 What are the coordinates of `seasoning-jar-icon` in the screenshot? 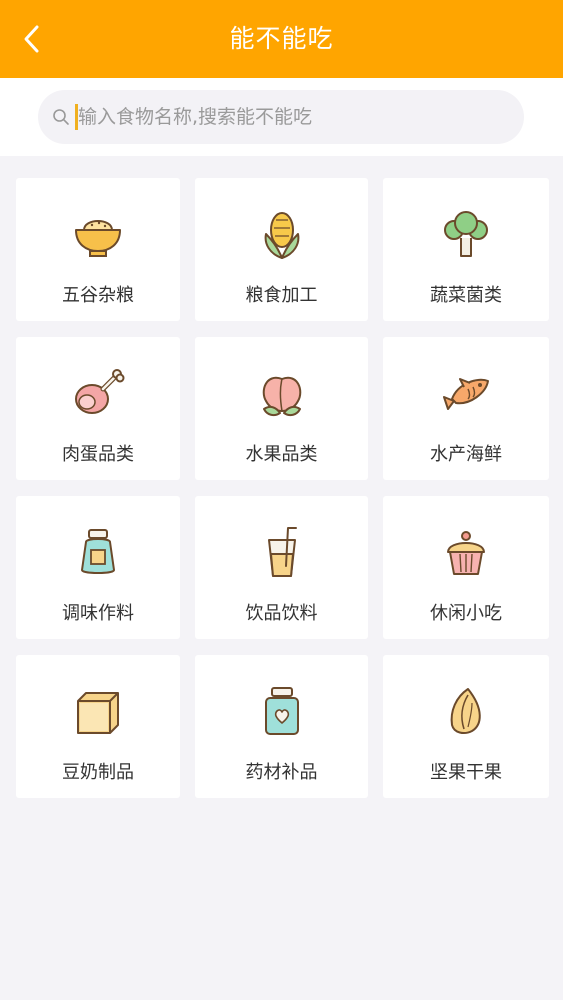 It's located at (98, 551).